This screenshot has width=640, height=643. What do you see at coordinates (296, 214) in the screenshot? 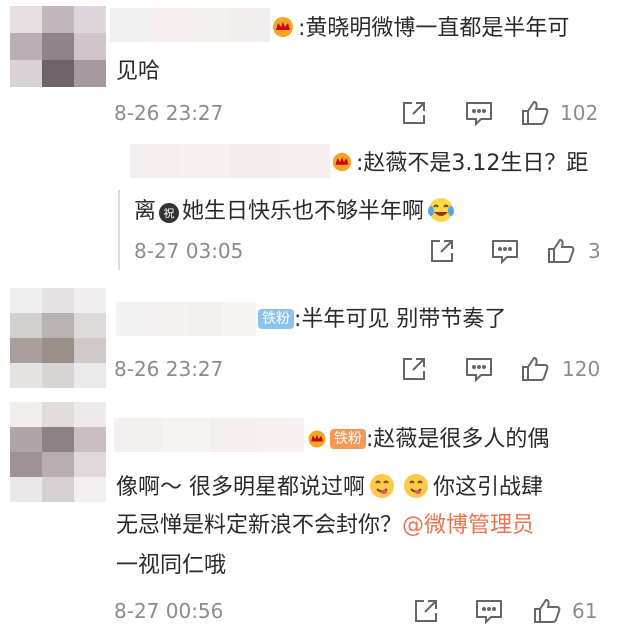
I see `reply-text-cont: 离 祝 她生日快乐也不够半年啊` at bounding box center [296, 214].